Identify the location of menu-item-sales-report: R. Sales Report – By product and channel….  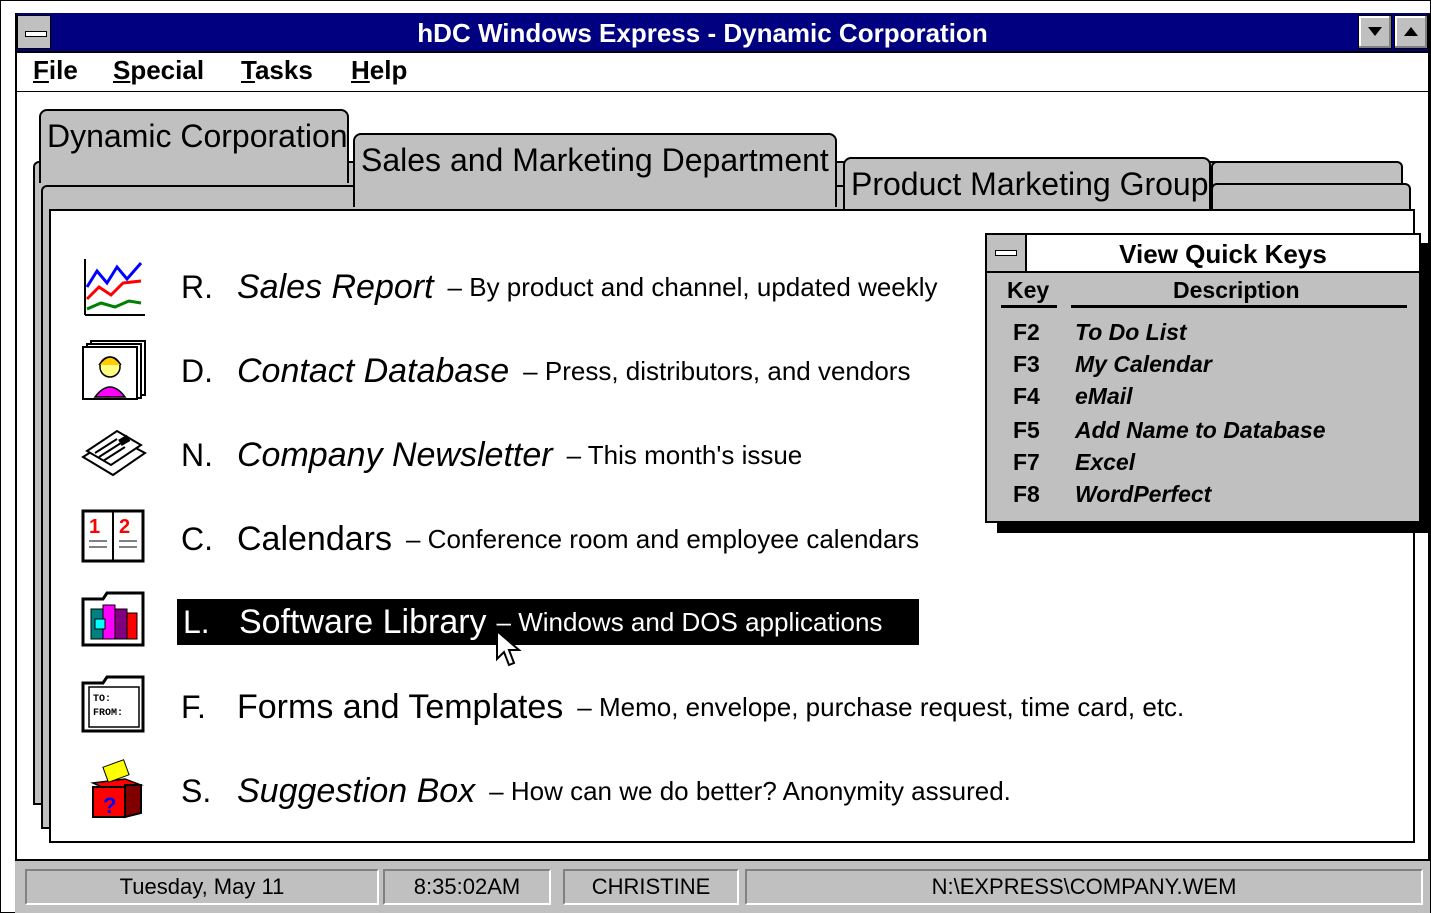
(559, 287).